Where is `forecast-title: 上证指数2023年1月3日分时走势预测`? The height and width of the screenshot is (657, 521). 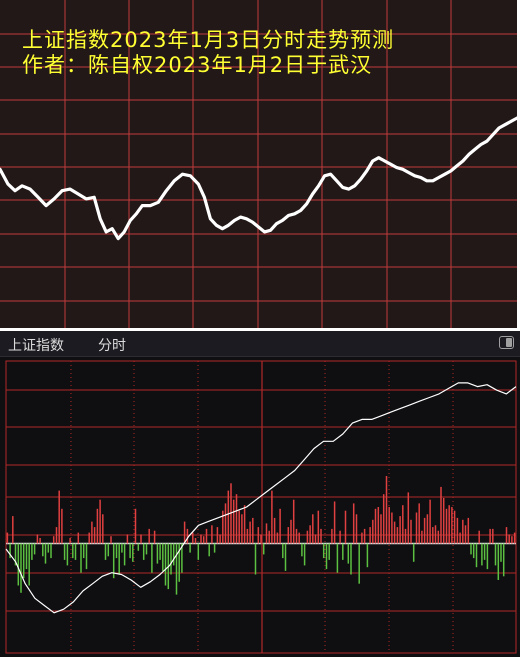
forecast-title: 上证指数2023年1月3日分时走势预测 is located at coordinates (208, 40).